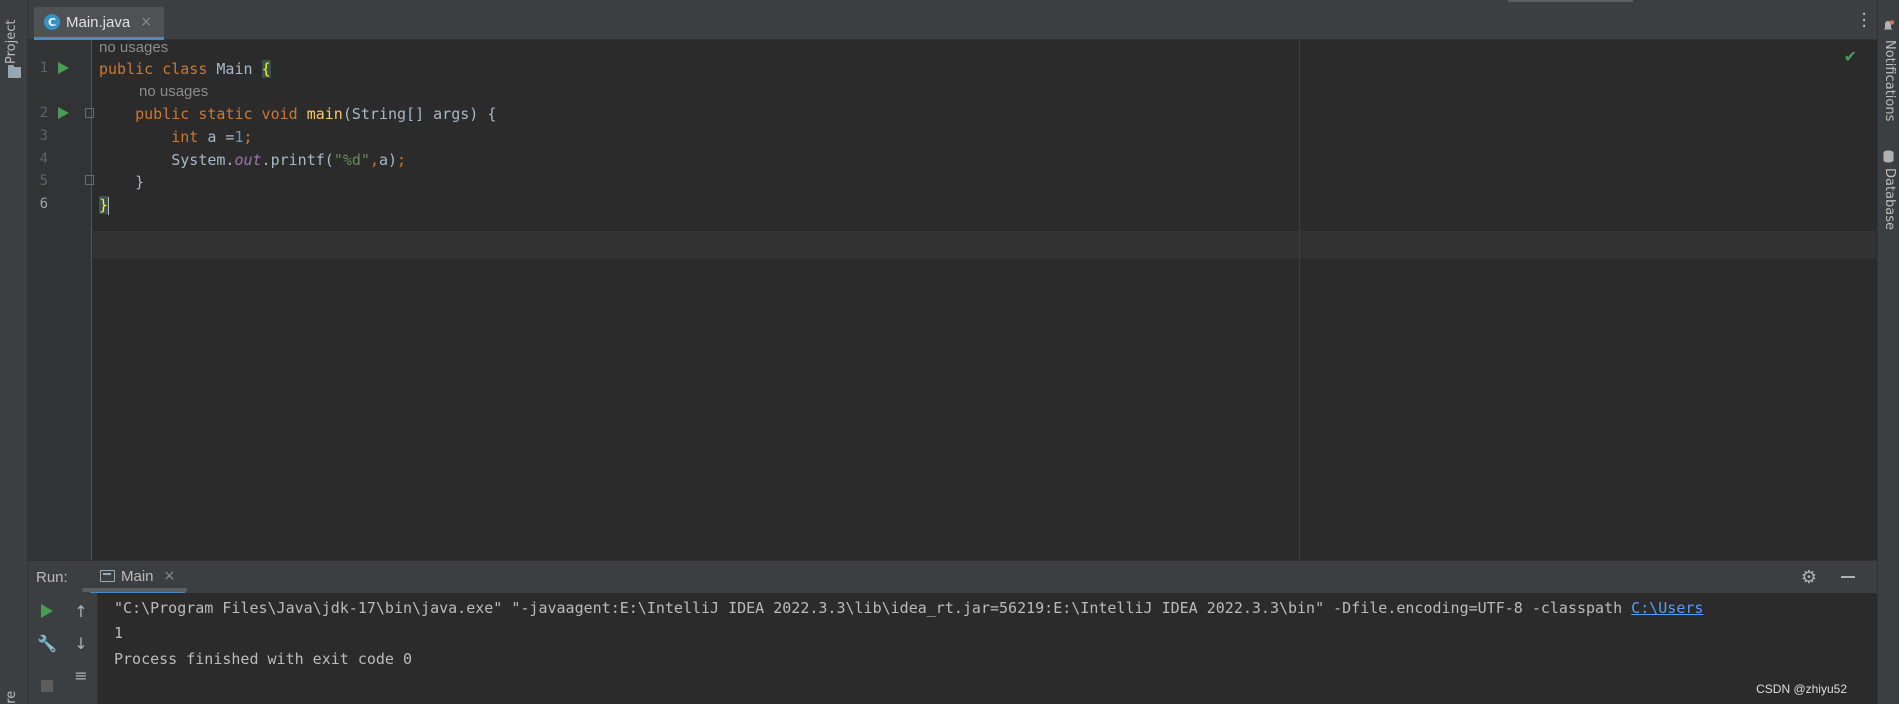  I want to click on console-exit-line: Process finished with exit code 0, so click(263, 659).